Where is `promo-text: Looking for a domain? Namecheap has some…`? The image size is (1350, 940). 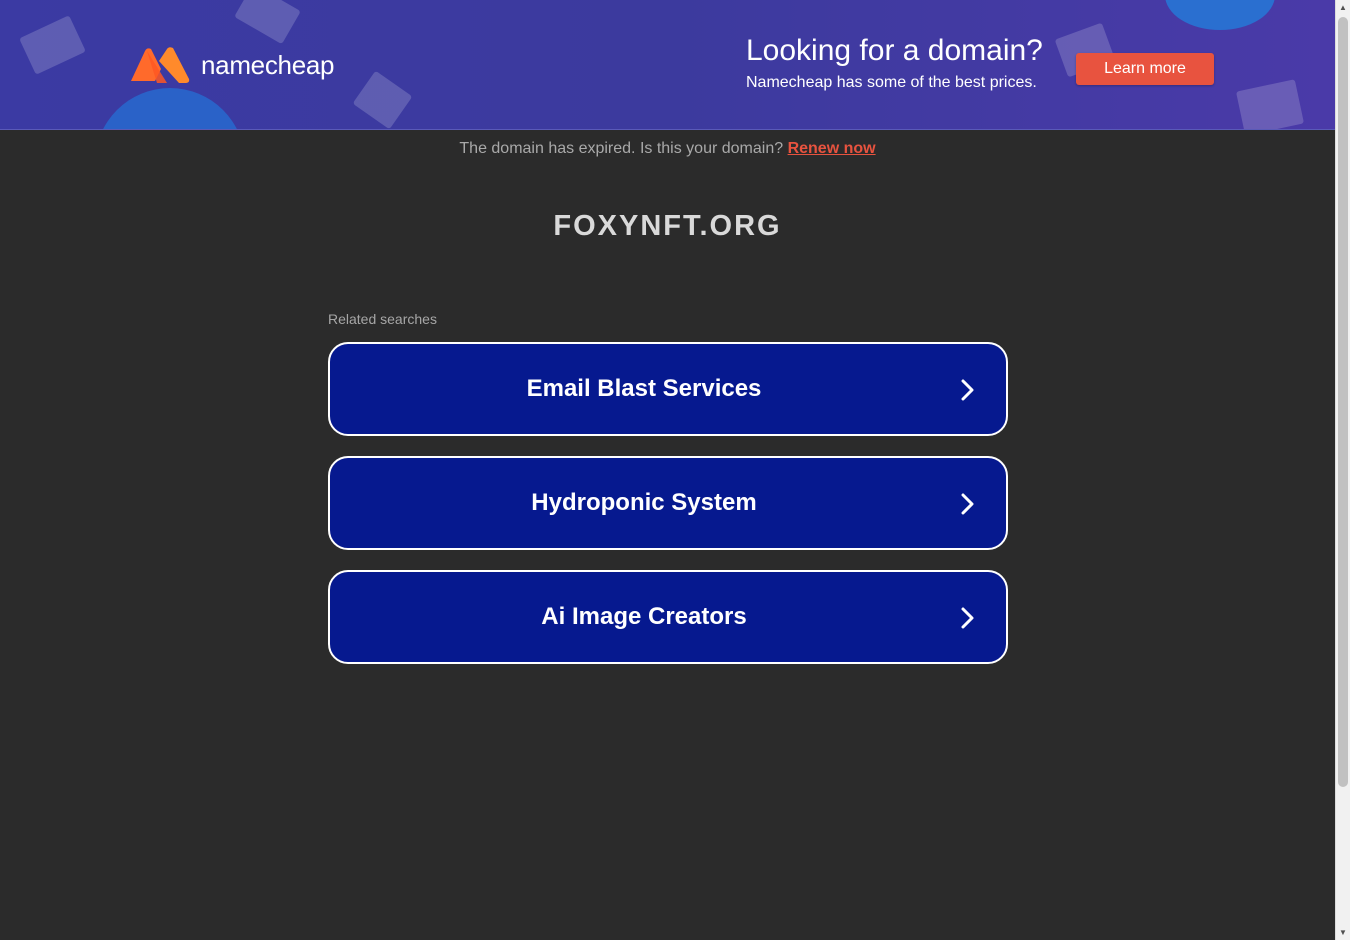 promo-text: Looking for a domain? Namecheap has some… is located at coordinates (894, 63).